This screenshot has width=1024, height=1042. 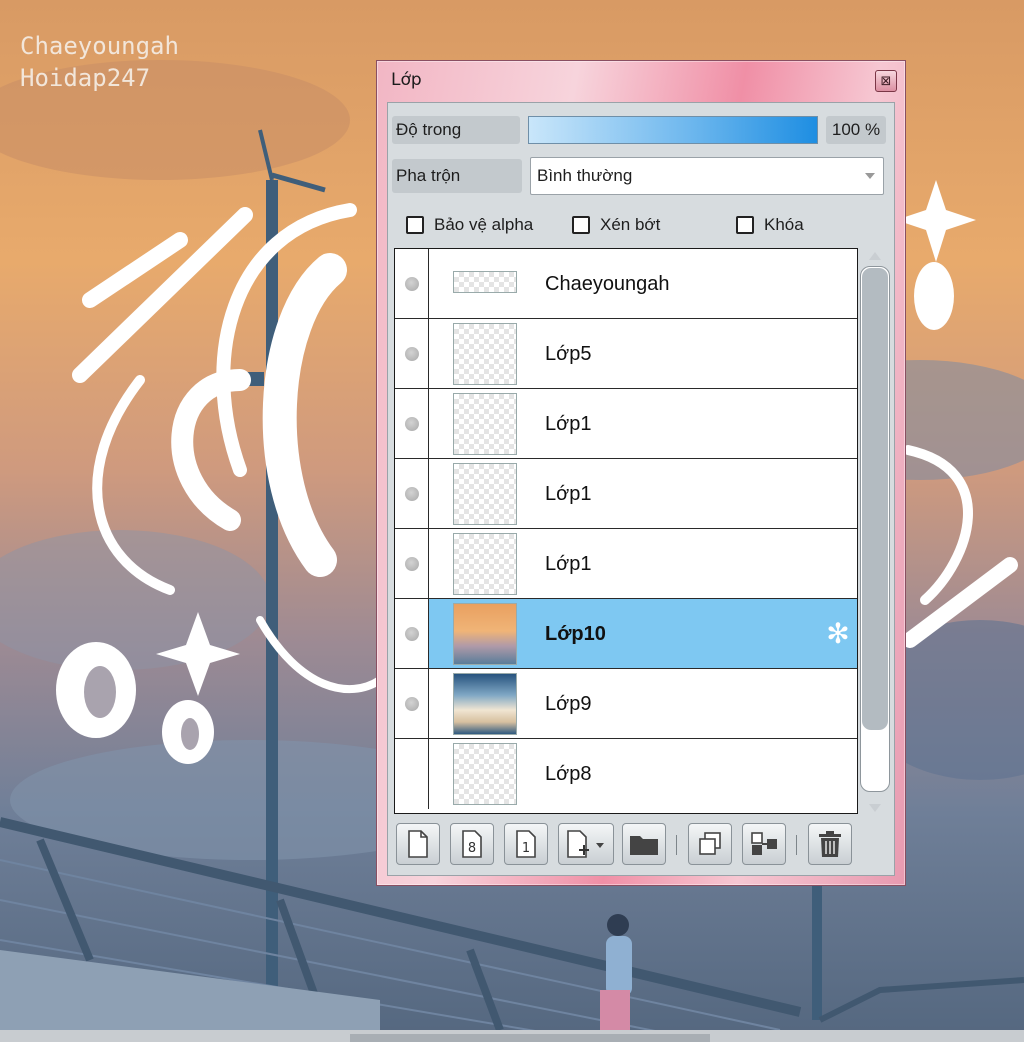 What do you see at coordinates (707, 176) in the screenshot?
I see `blend-mode-select: Bình thường` at bounding box center [707, 176].